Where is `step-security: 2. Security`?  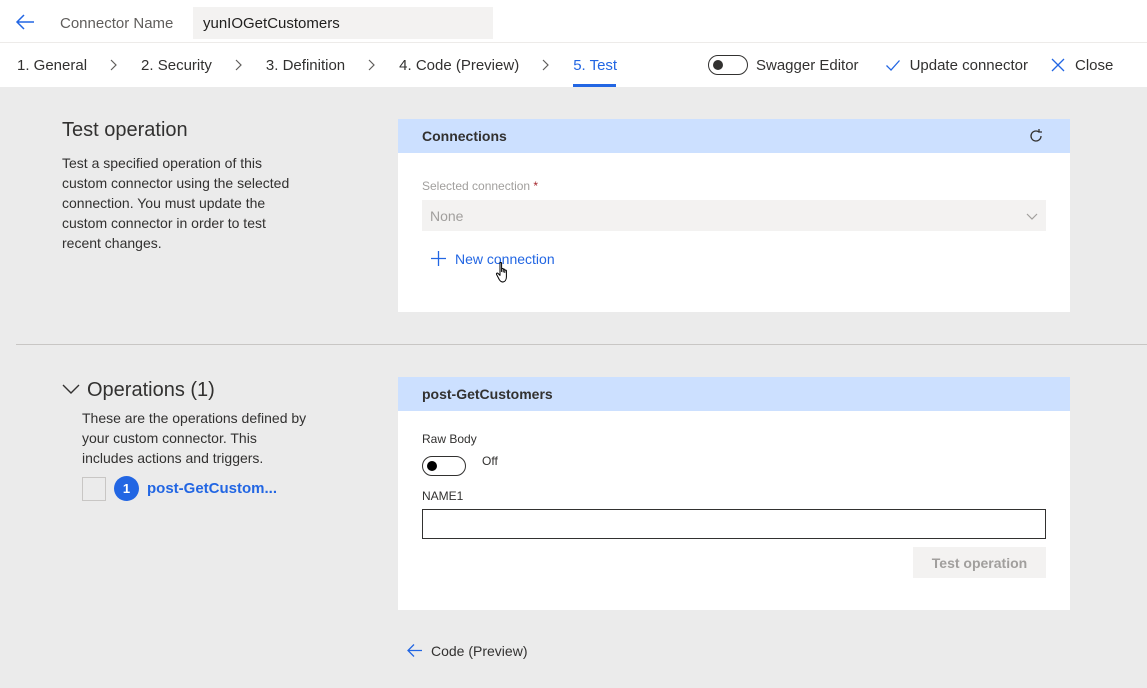 step-security: 2. Security is located at coordinates (203, 65).